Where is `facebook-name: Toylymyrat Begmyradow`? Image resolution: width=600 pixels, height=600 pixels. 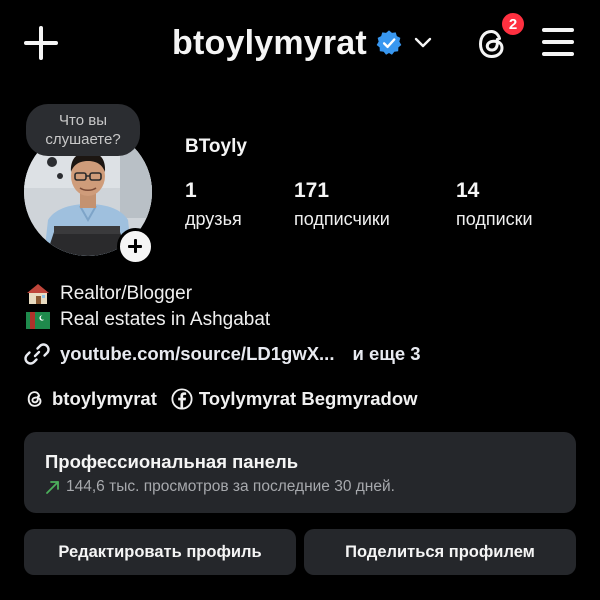
facebook-name: Toylymyrat Begmyradow is located at coordinates (308, 398).